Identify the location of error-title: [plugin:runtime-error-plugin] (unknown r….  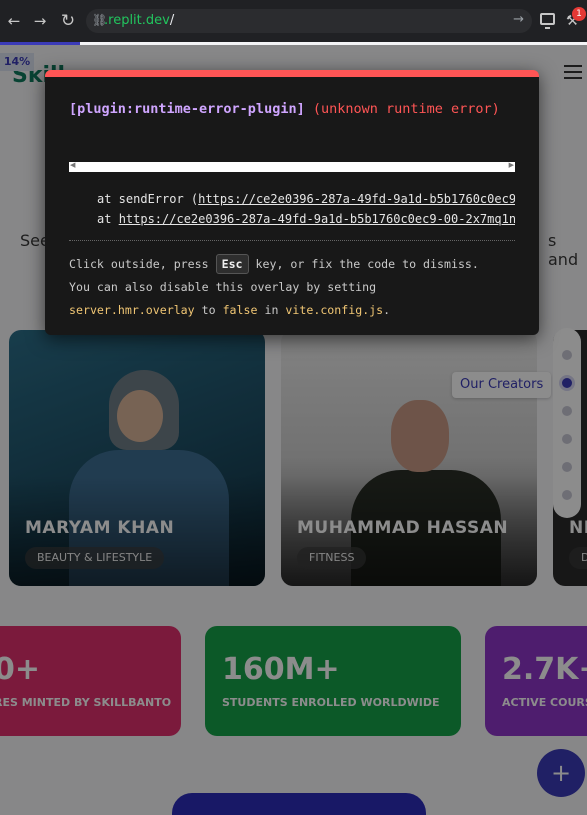
(292, 109).